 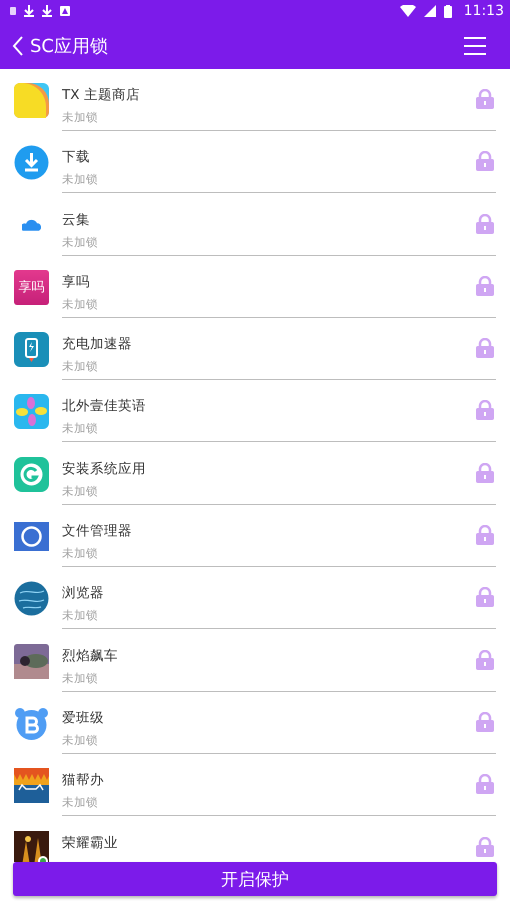 I want to click on bear-icon, so click(x=31, y=723).